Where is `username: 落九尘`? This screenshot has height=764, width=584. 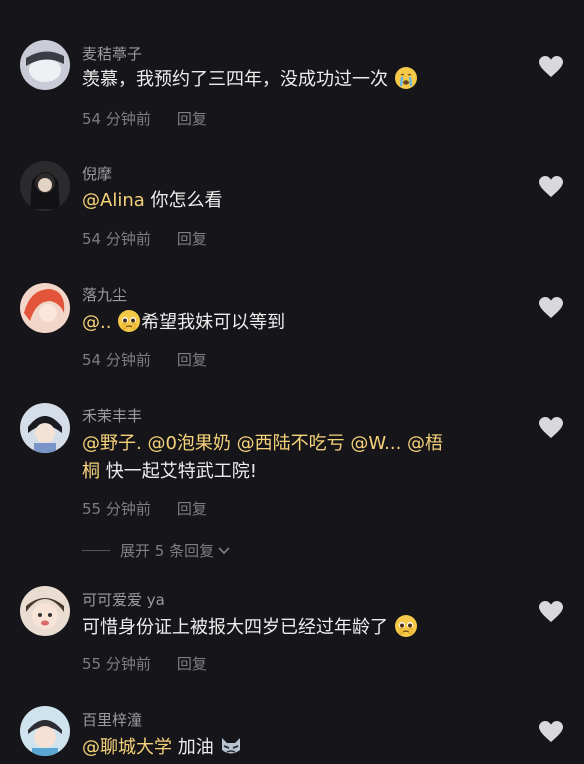 username: 落九尘 is located at coordinates (104, 294).